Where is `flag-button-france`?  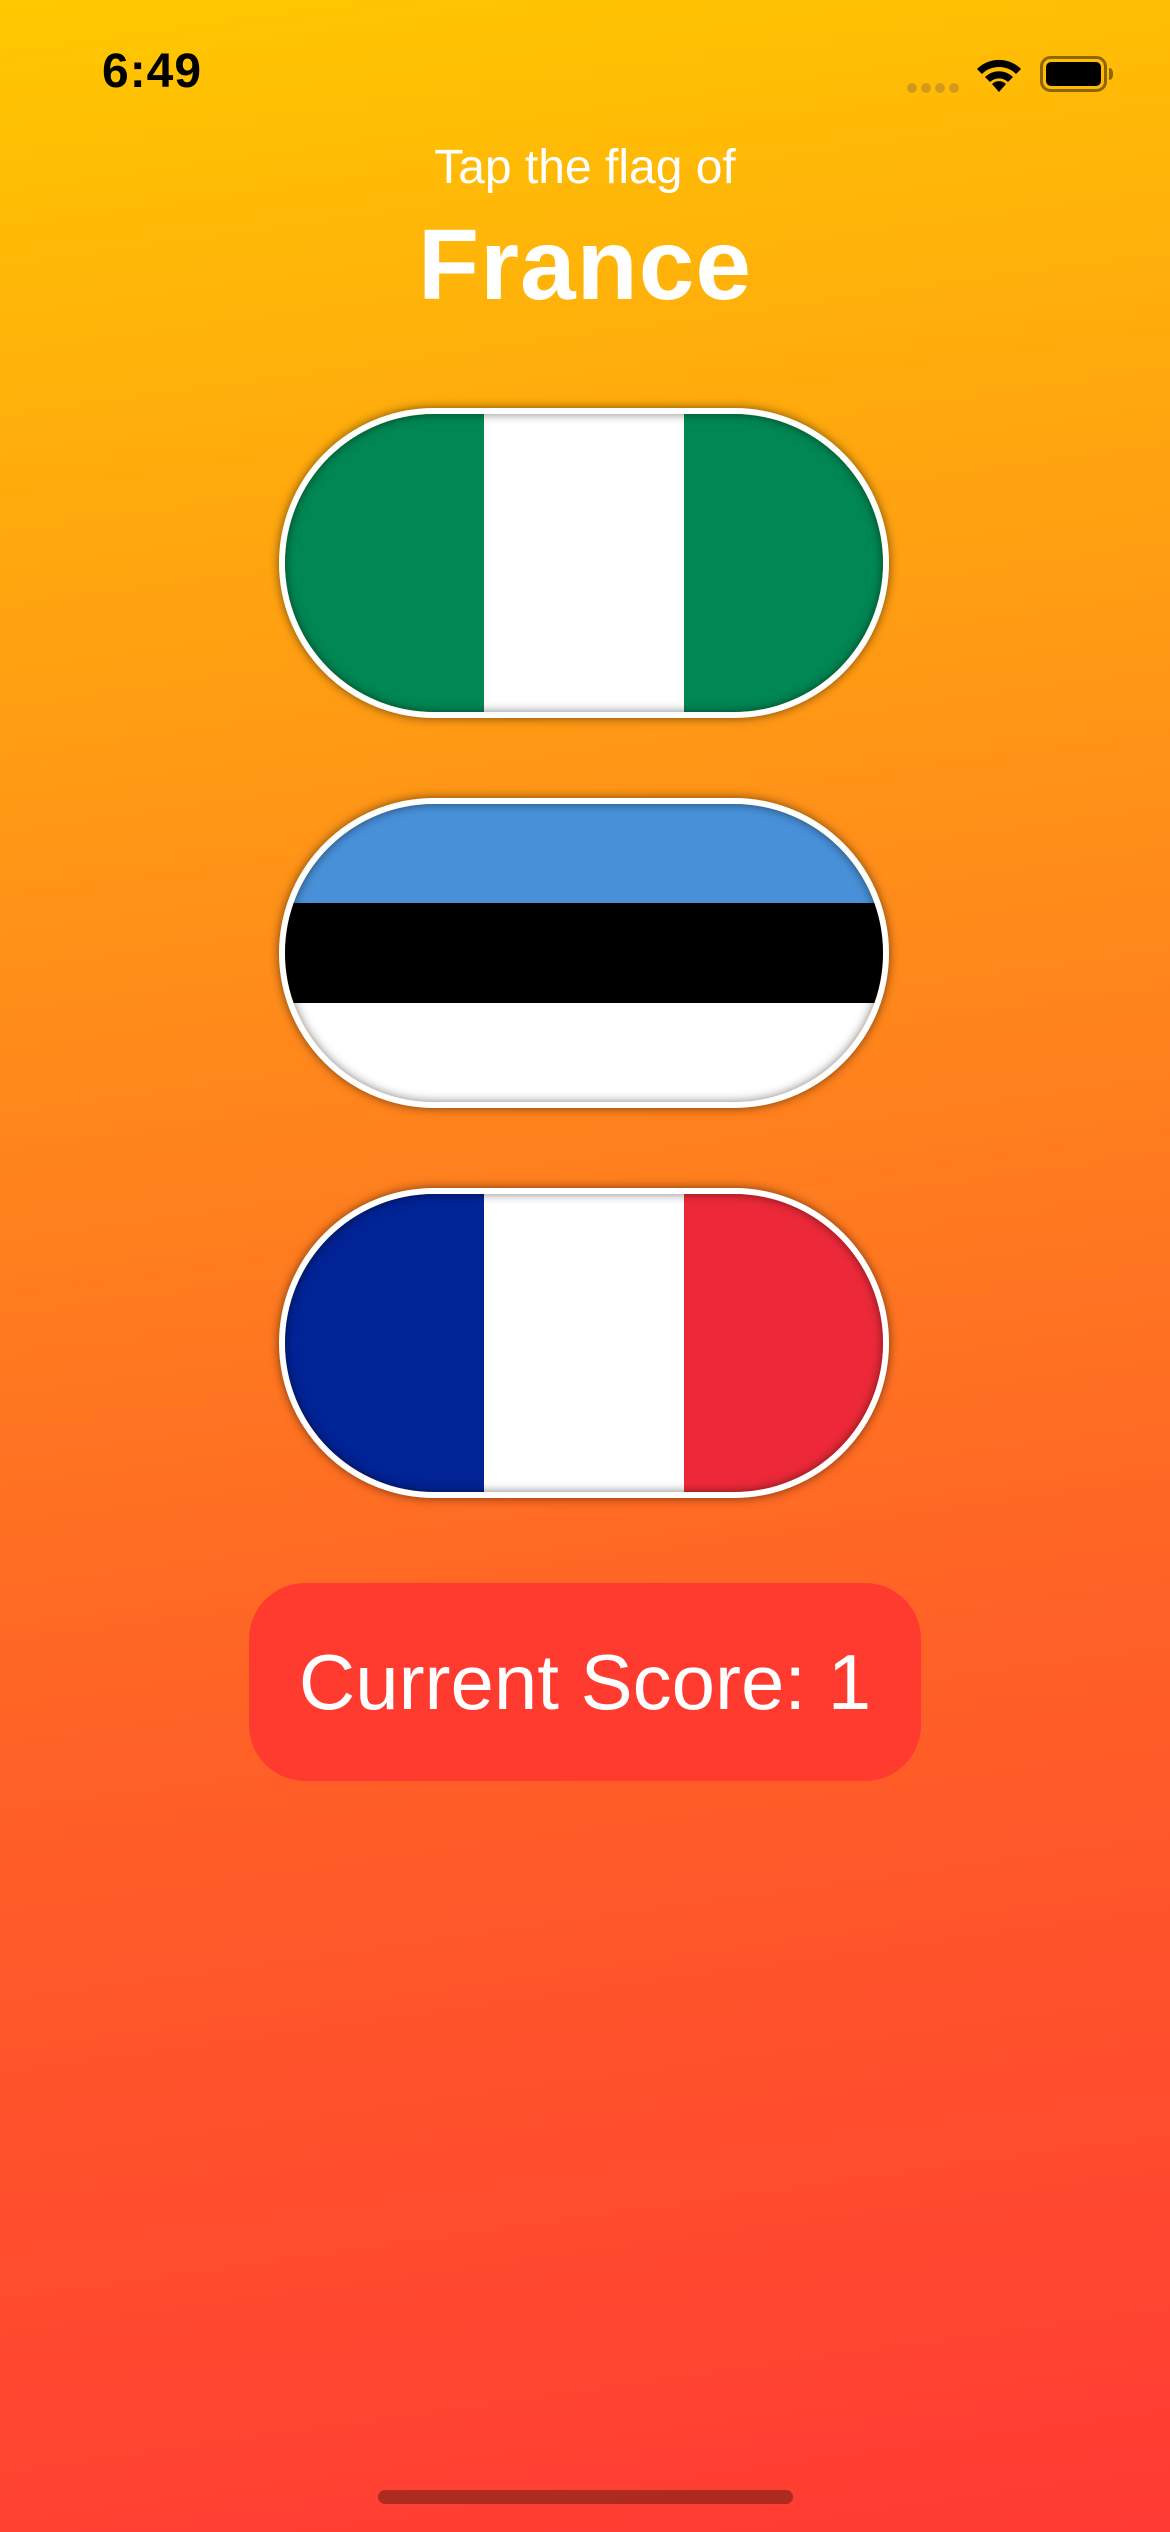
flag-button-france is located at coordinates (584, 1343).